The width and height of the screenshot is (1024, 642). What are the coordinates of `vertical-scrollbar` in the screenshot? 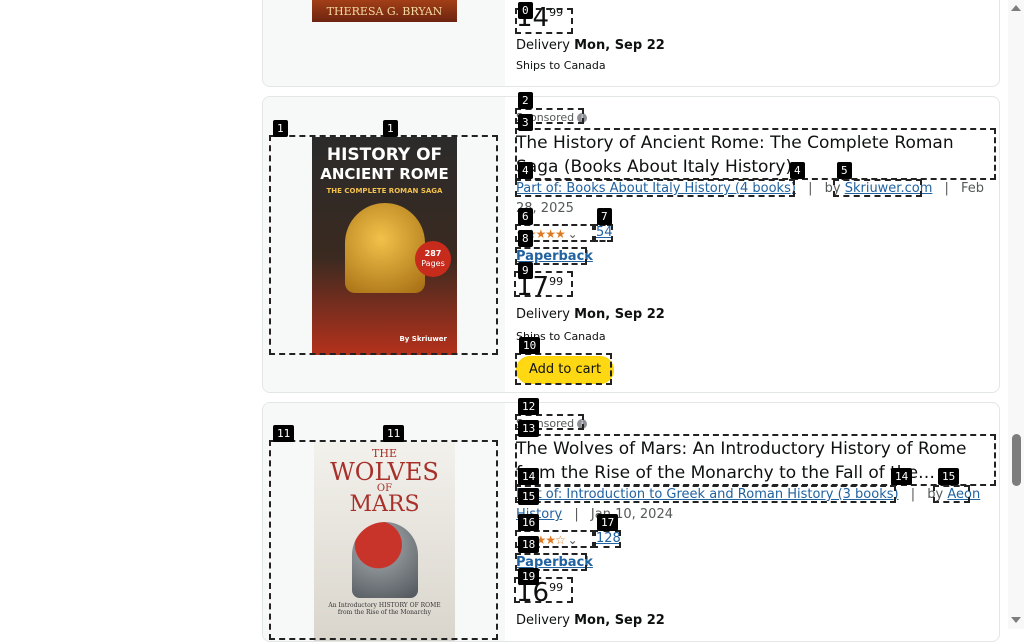 It's located at (1016, 314).